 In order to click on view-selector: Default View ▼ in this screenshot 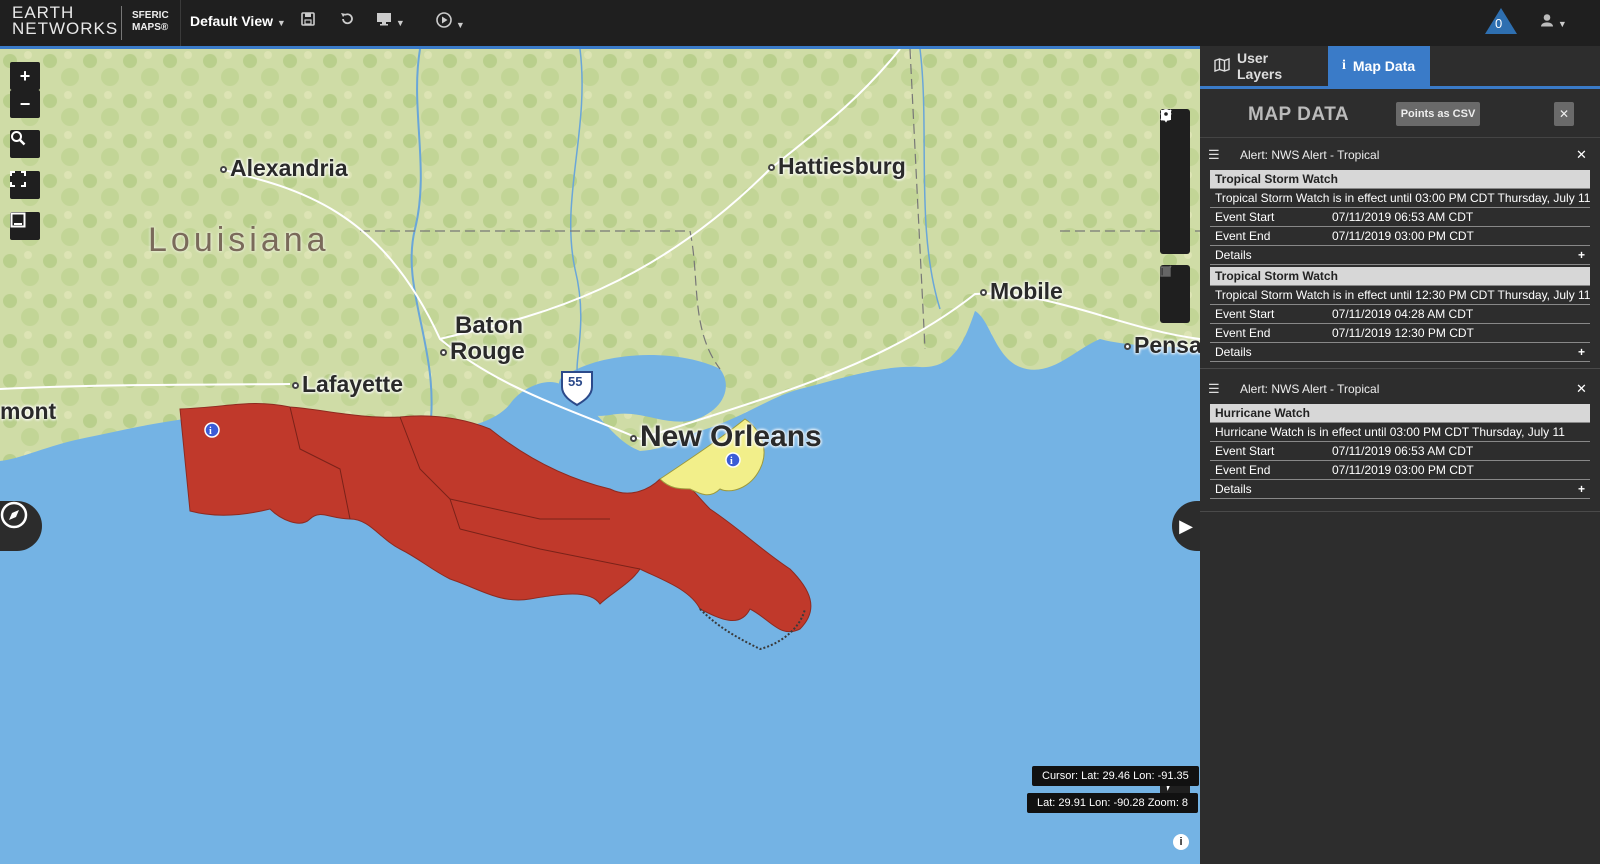, I will do `click(238, 21)`.